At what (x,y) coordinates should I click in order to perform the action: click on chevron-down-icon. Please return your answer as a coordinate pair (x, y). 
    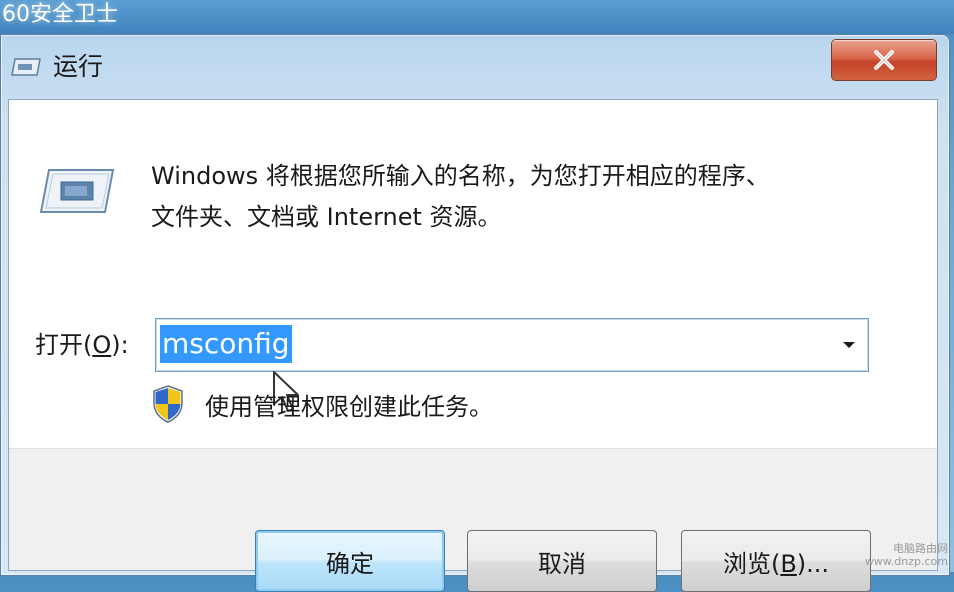
    Looking at the image, I should click on (849, 345).